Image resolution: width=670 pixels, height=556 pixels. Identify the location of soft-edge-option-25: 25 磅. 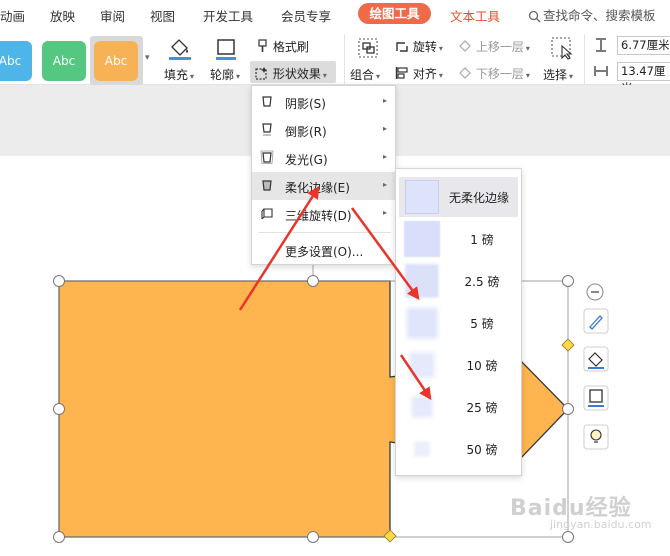
(458, 407).